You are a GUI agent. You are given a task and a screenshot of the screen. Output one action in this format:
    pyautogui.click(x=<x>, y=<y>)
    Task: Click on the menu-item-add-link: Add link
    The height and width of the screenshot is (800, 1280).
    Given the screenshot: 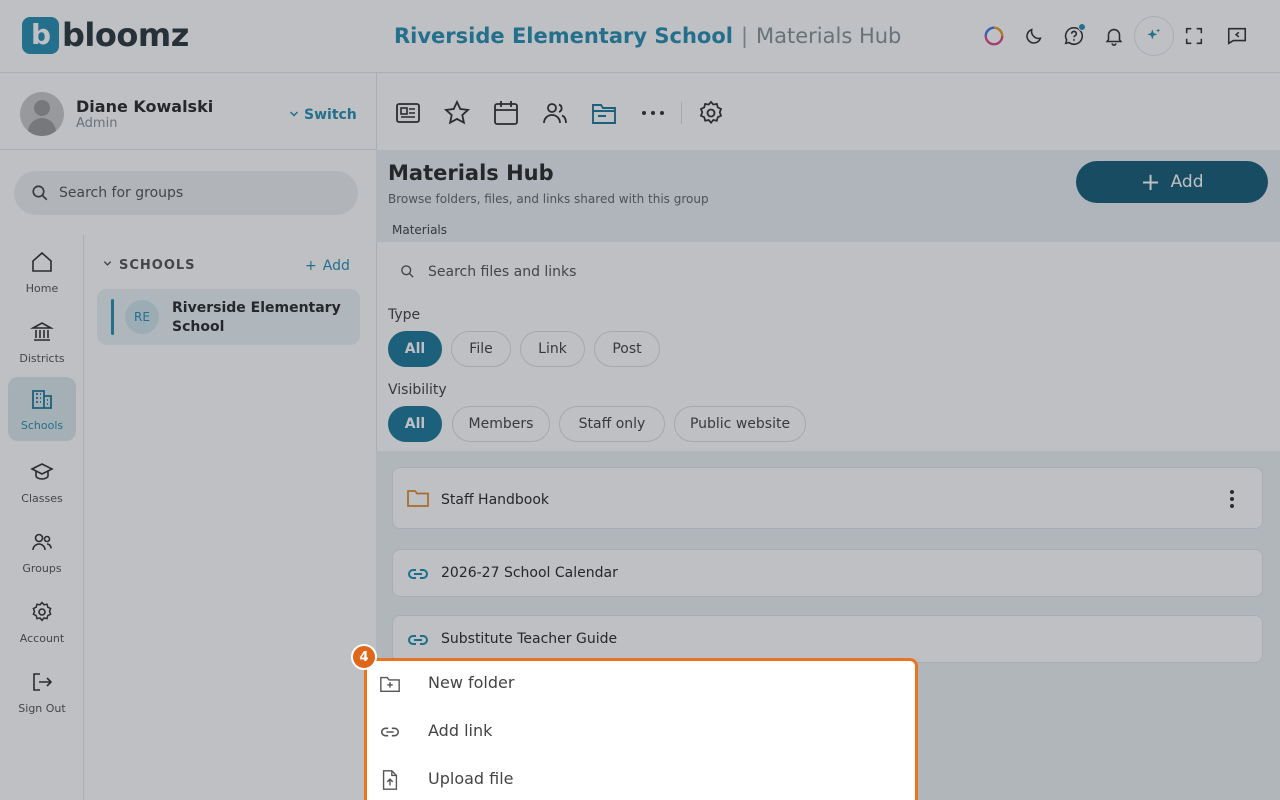 What is the action you would take?
    pyautogui.click(x=641, y=733)
    